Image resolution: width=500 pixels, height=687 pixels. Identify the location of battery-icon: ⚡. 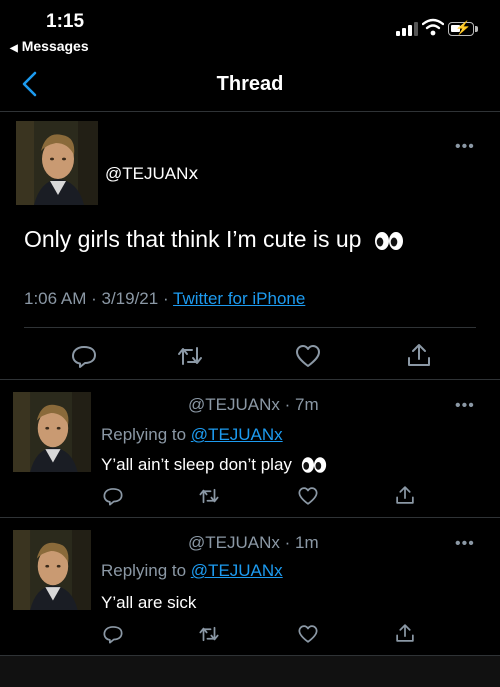
(461, 28).